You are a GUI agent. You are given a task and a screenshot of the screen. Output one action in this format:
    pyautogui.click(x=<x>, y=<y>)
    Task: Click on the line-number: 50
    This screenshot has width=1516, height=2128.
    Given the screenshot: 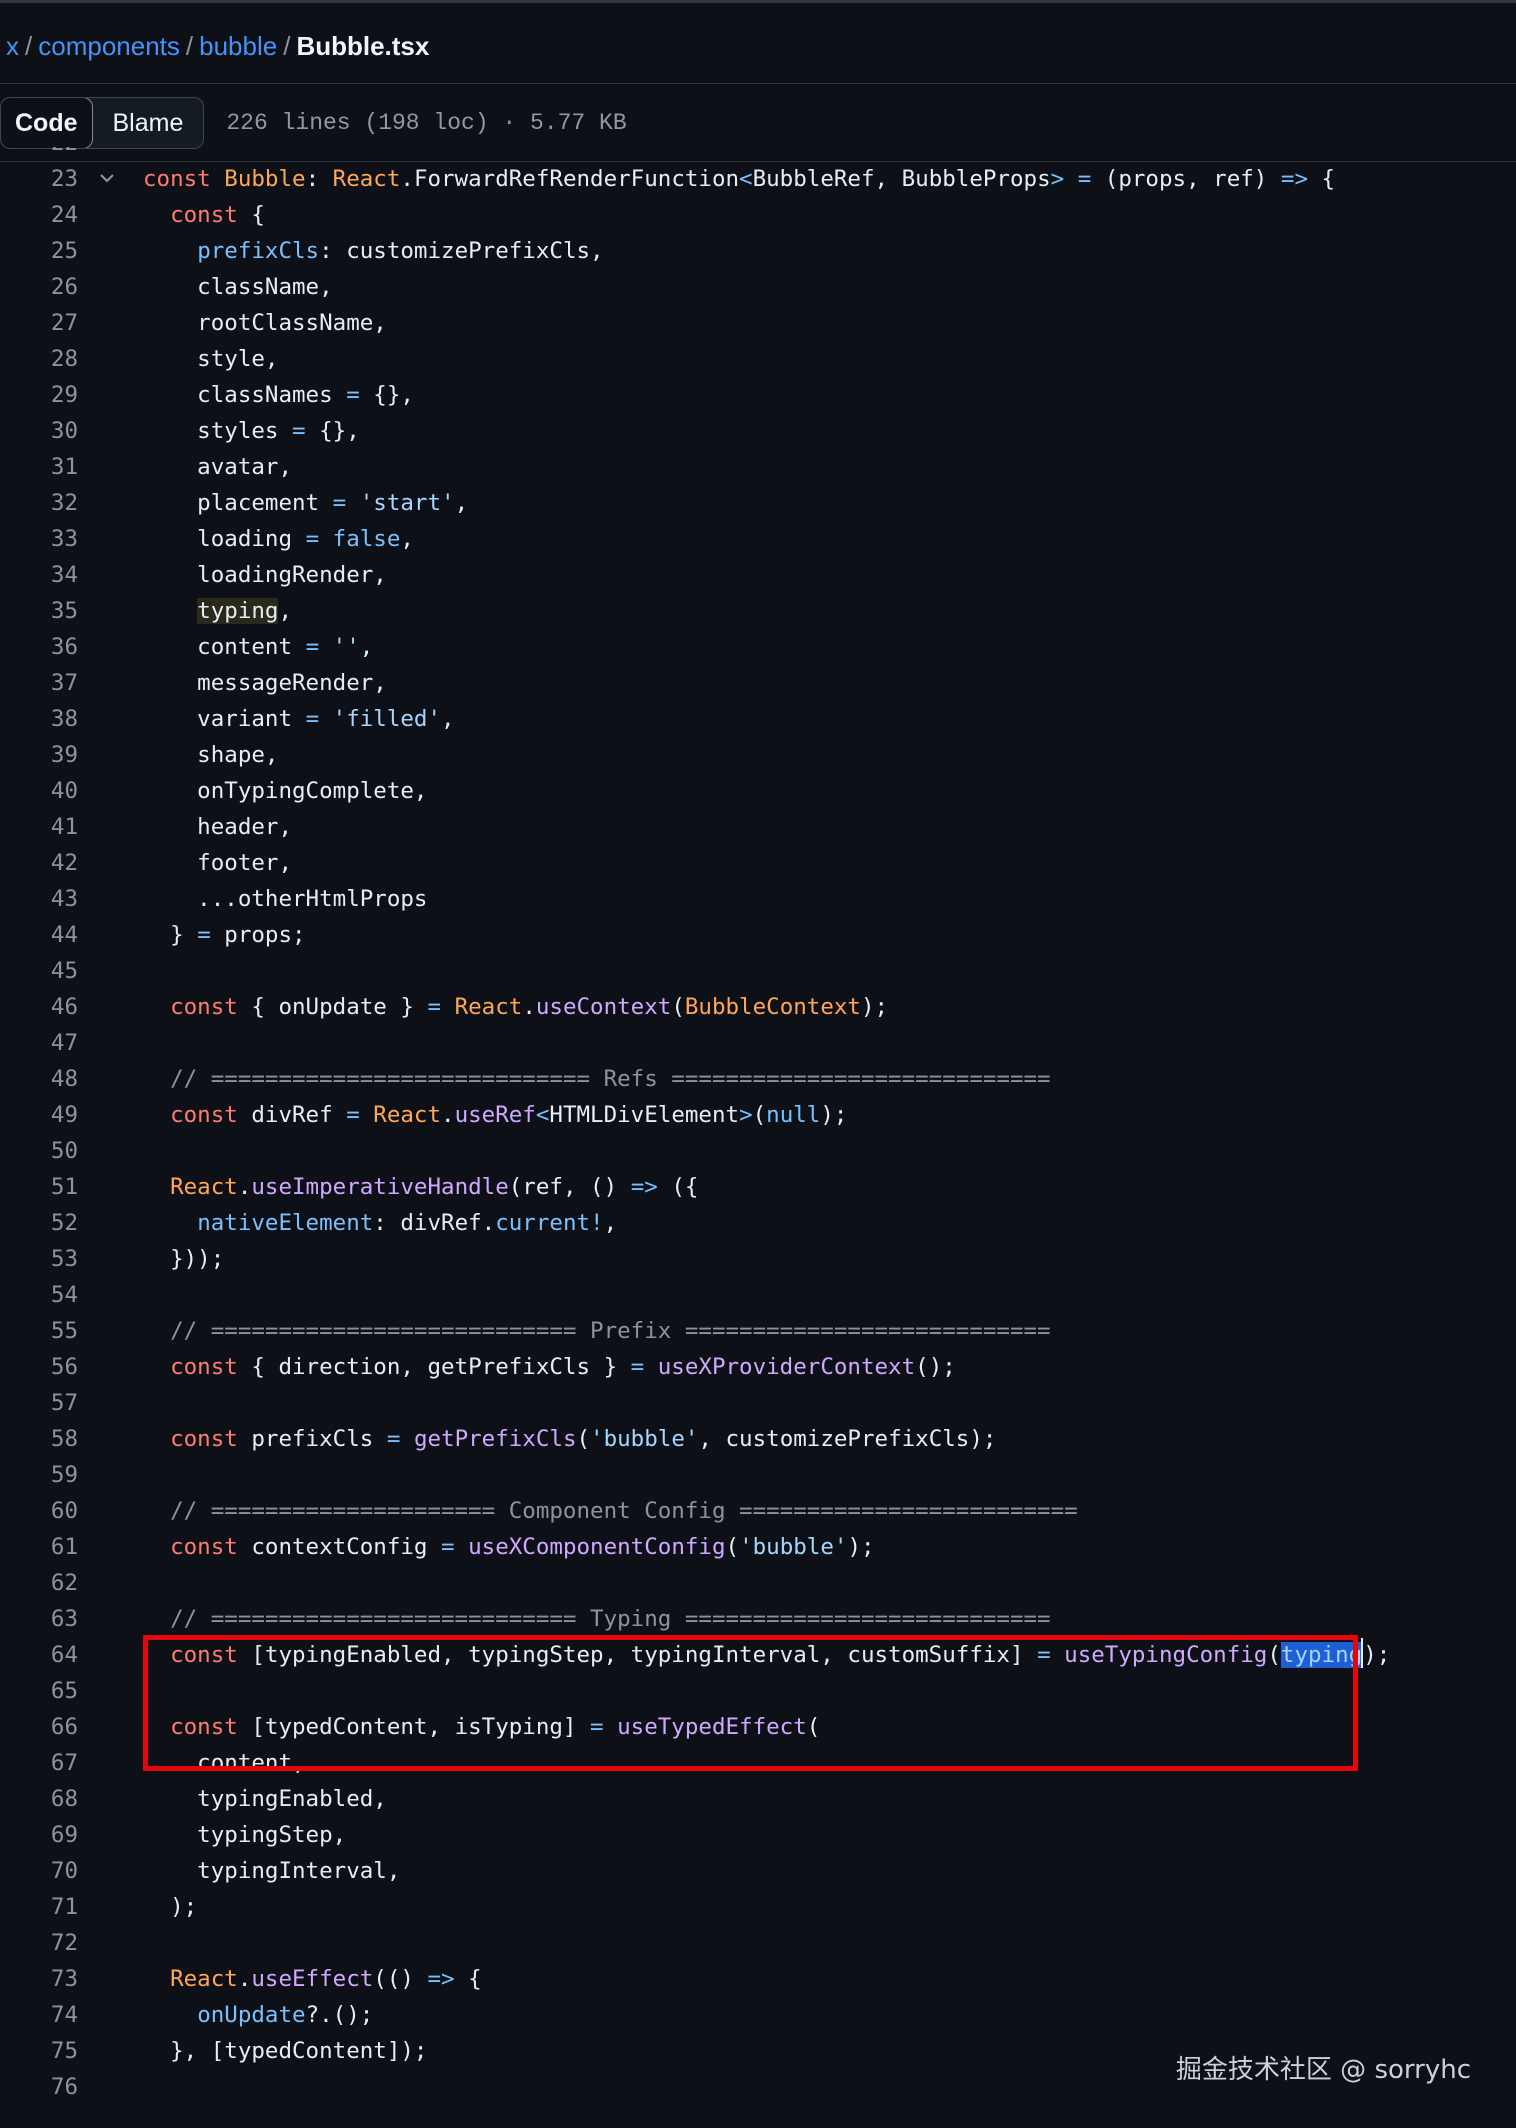 What is the action you would take?
    pyautogui.click(x=64, y=1151)
    